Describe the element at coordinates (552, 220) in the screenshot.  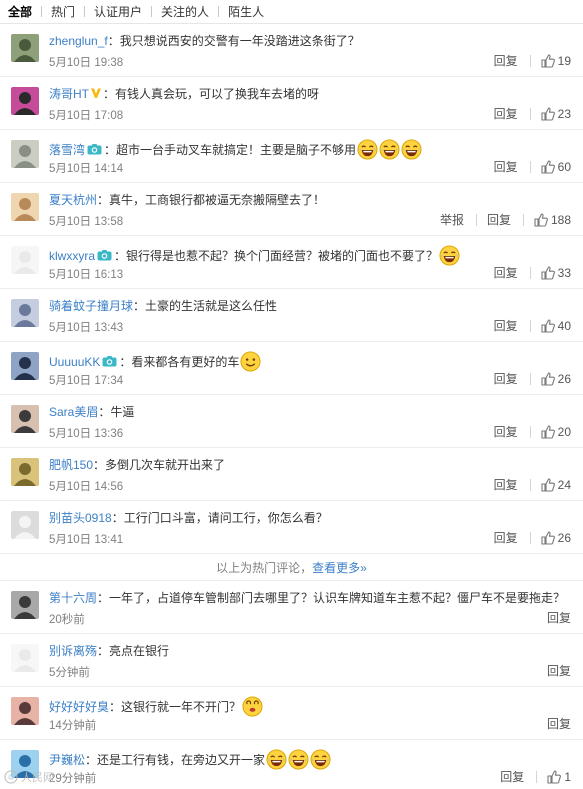
I see `like-button: 188` at that location.